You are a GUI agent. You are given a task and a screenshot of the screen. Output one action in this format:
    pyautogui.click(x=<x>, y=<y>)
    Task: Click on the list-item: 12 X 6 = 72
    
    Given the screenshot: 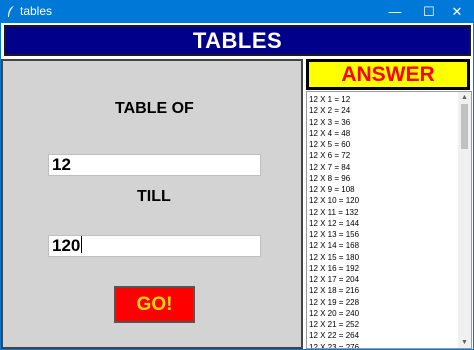 What is the action you would take?
    pyautogui.click(x=383, y=155)
    